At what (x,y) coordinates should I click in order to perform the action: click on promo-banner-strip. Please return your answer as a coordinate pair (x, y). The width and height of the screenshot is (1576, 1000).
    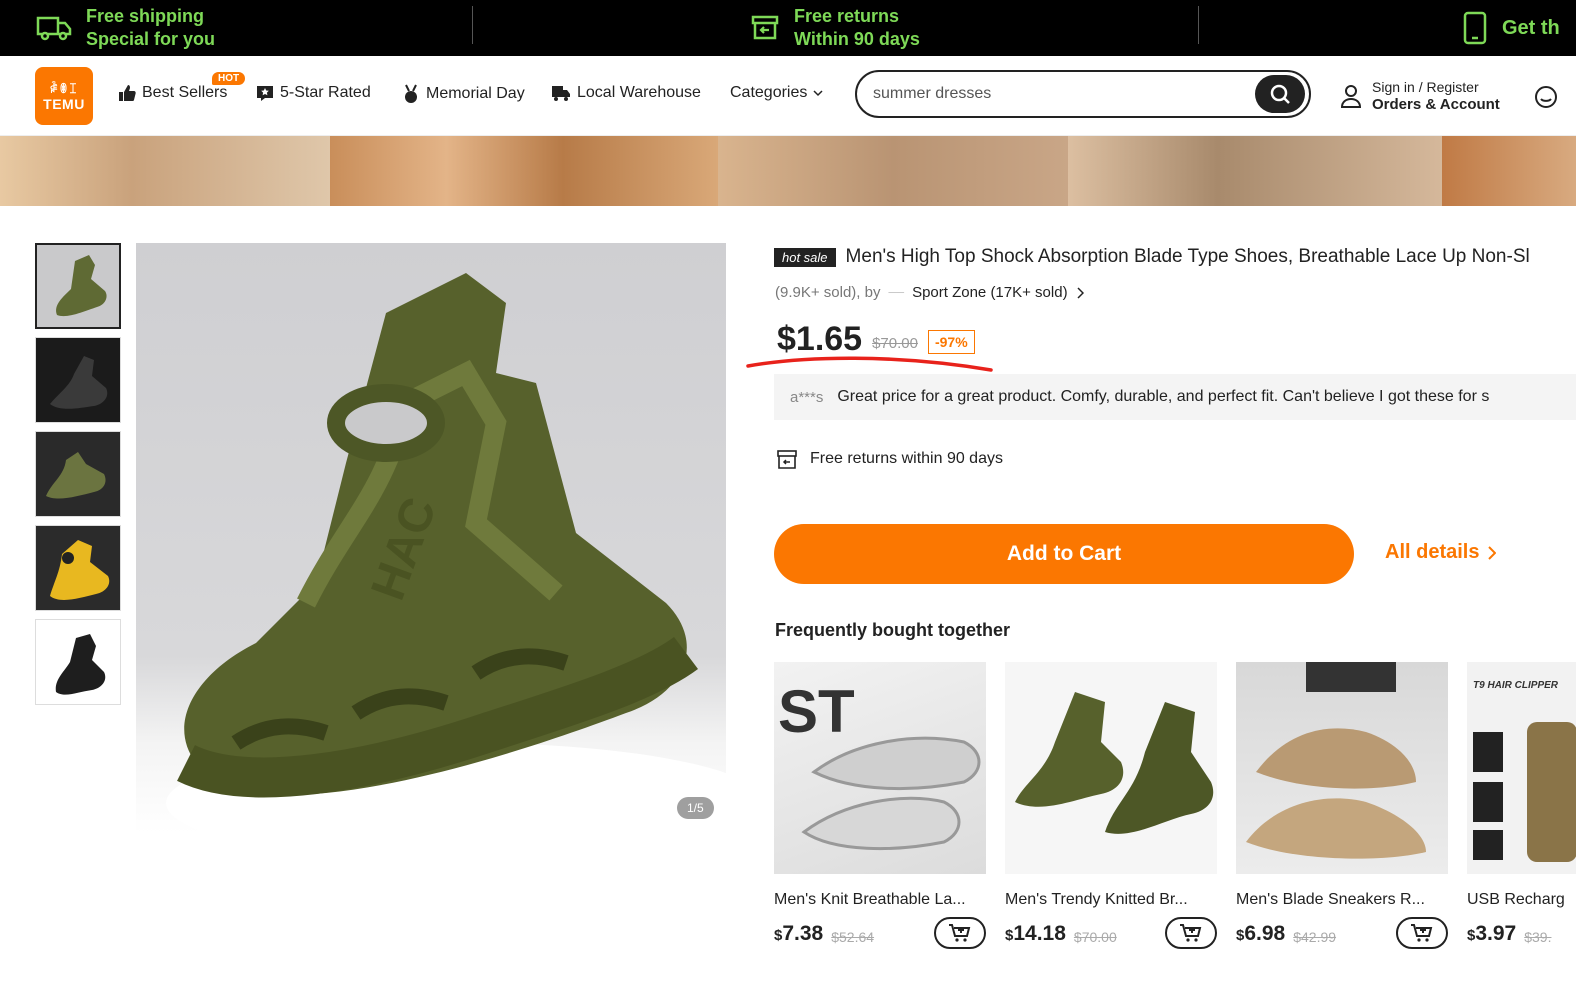
    Looking at the image, I should click on (788, 171).